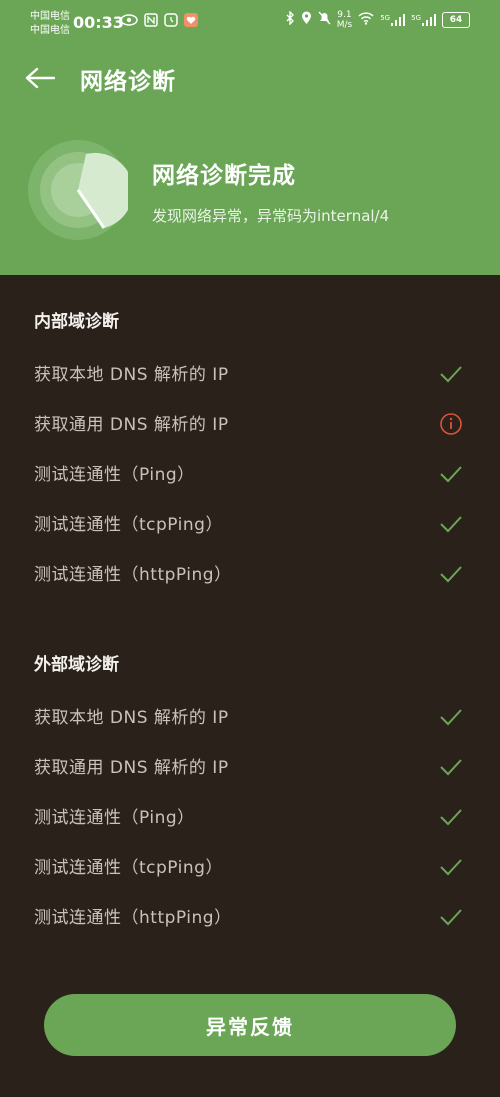 The image size is (500, 1097). What do you see at coordinates (456, 20) in the screenshot?
I see `battery-icon: 64` at bounding box center [456, 20].